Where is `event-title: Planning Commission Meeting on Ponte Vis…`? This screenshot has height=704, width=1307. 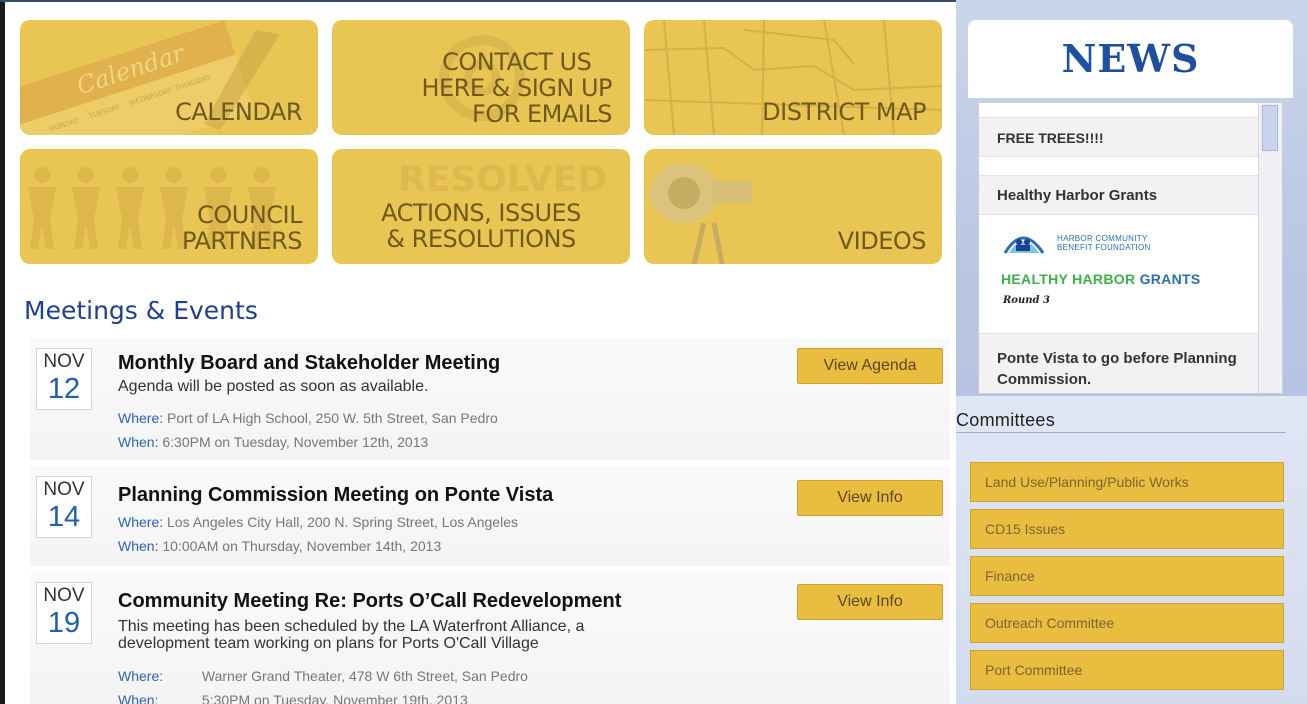 event-title: Planning Commission Meeting on Ponte Vis… is located at coordinates (336, 495).